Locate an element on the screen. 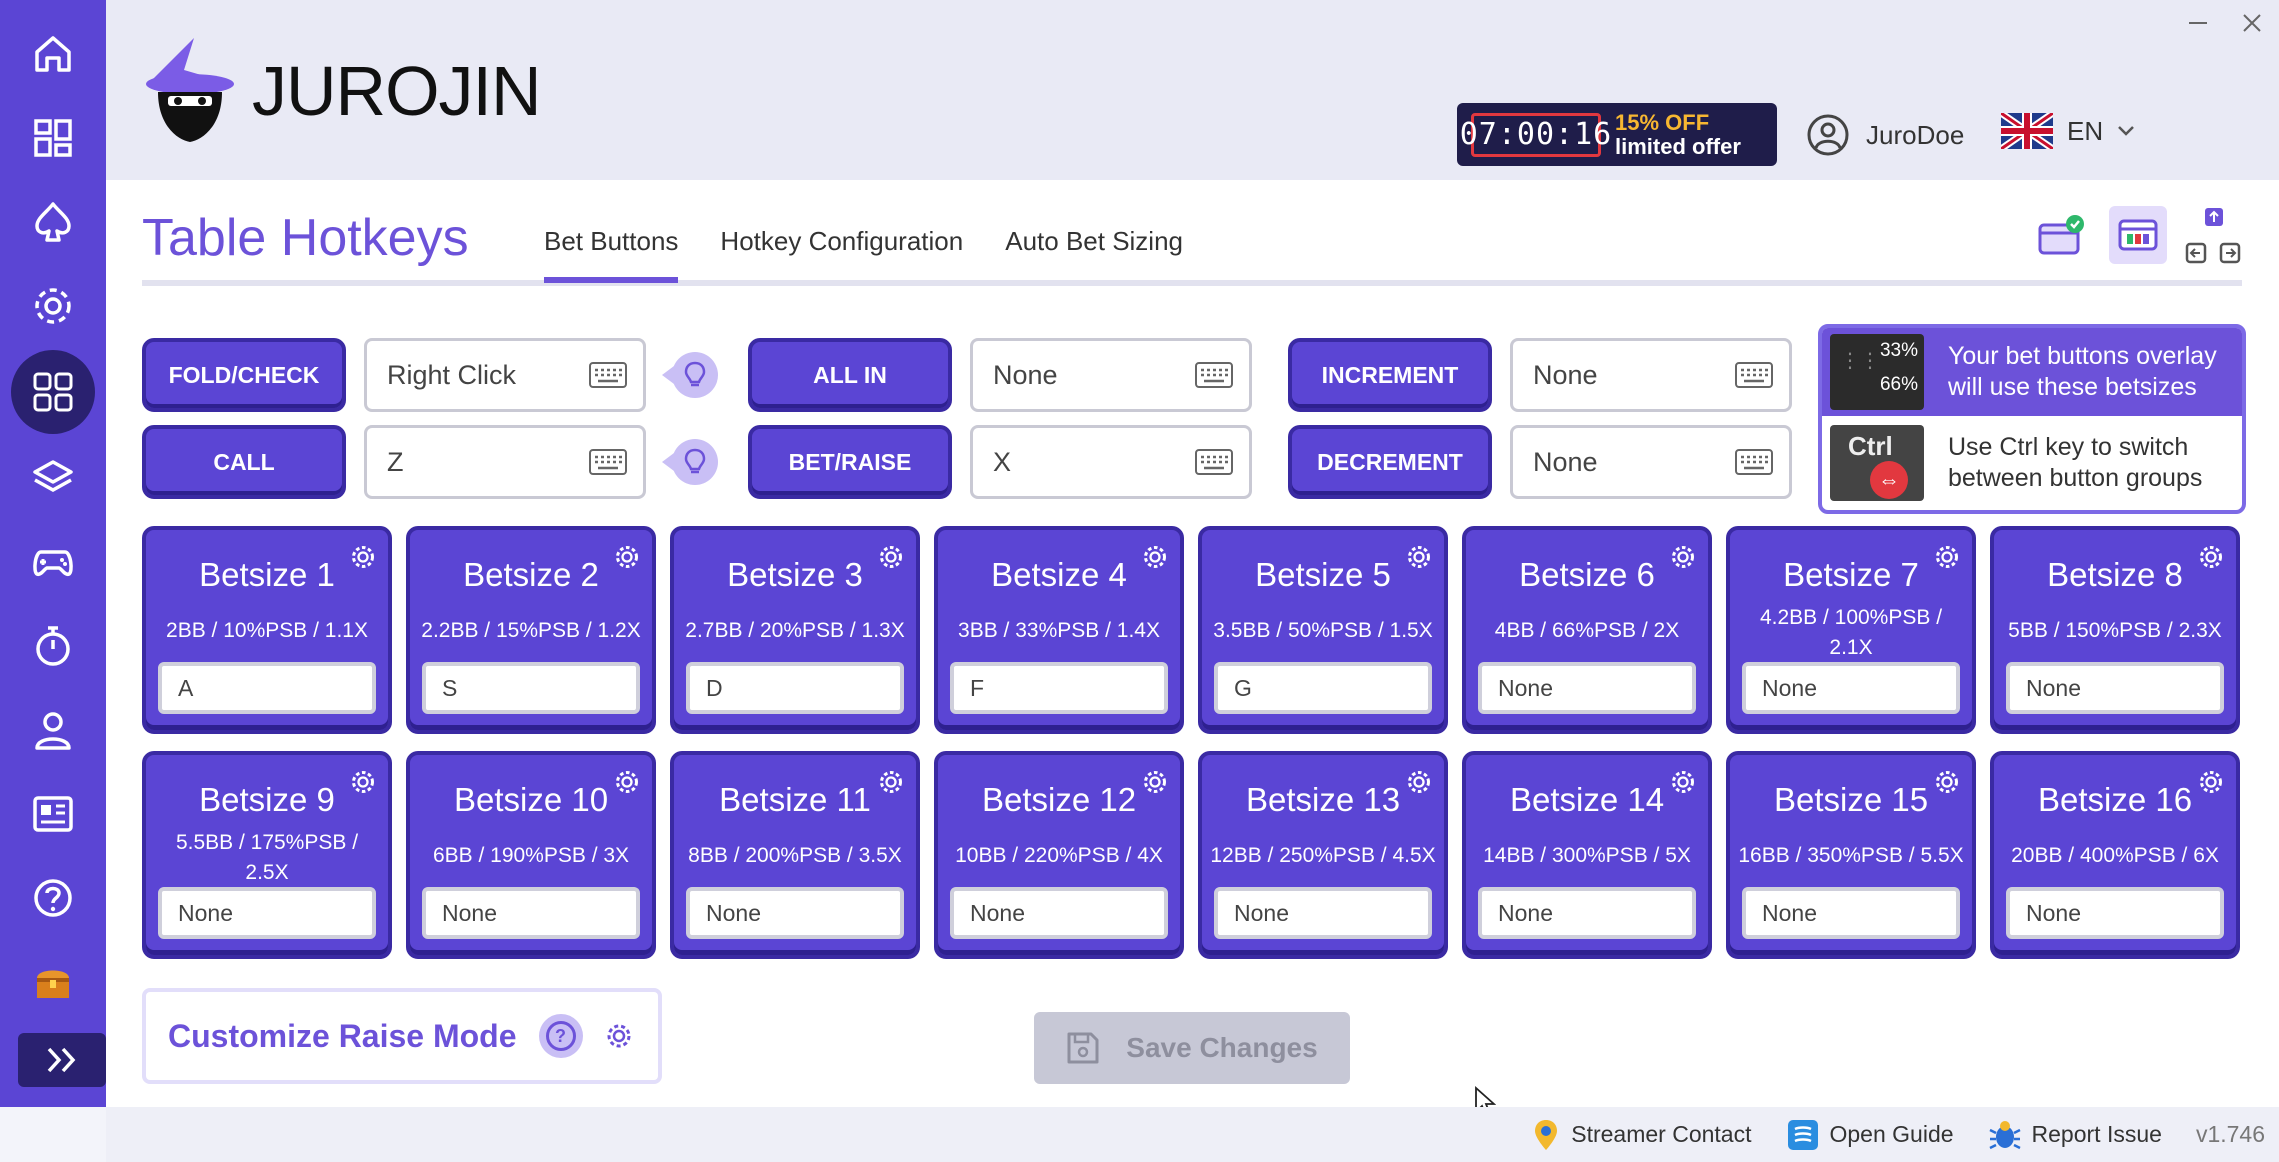 The image size is (2279, 1162). decrement-hotkey-field: None is located at coordinates (1651, 462).